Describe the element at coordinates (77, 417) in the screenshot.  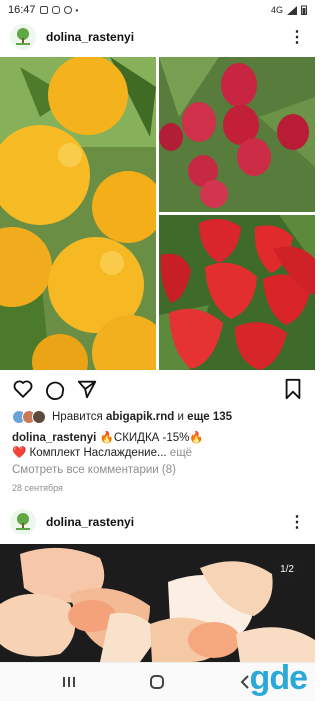
I see `likes-prefix: Нравится` at that location.